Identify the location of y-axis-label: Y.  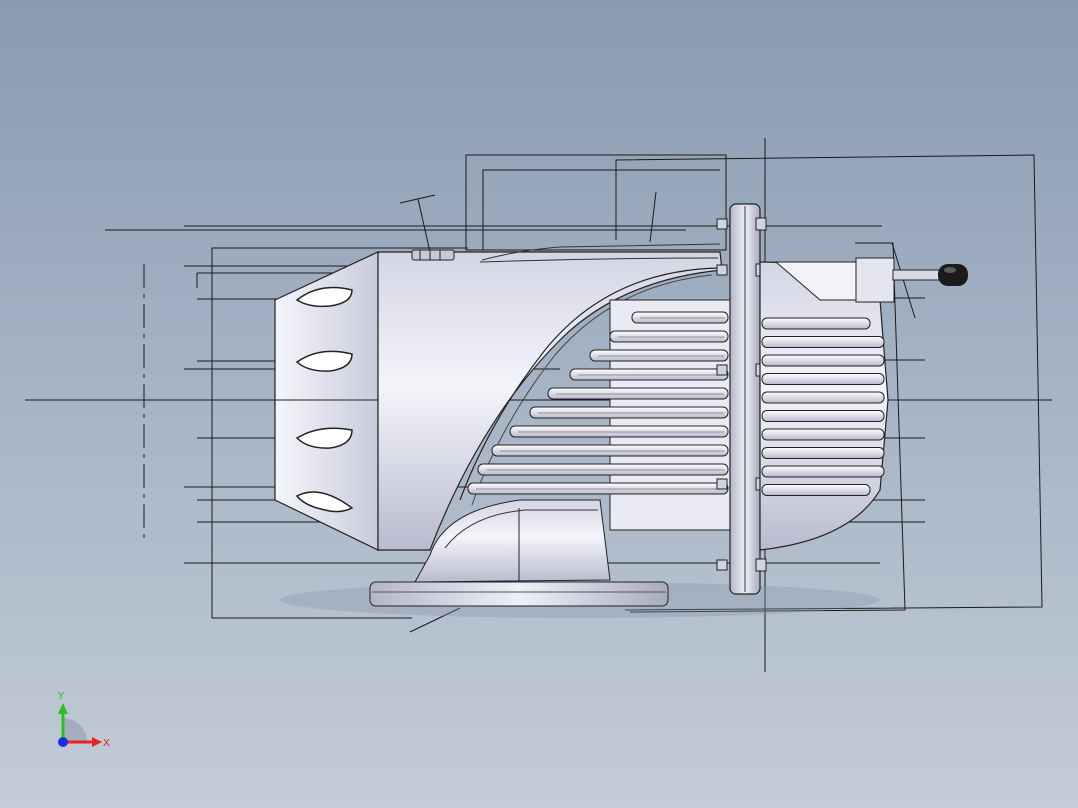
(61, 696).